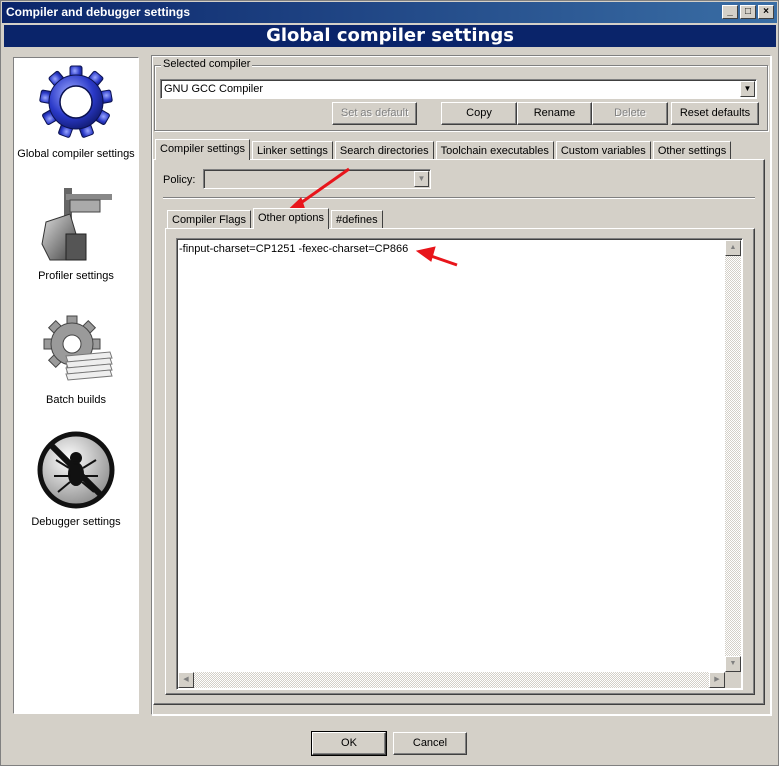 The width and height of the screenshot is (779, 766). What do you see at coordinates (76, 522) in the screenshot?
I see `sidebar-item-label: Debugger settings` at bounding box center [76, 522].